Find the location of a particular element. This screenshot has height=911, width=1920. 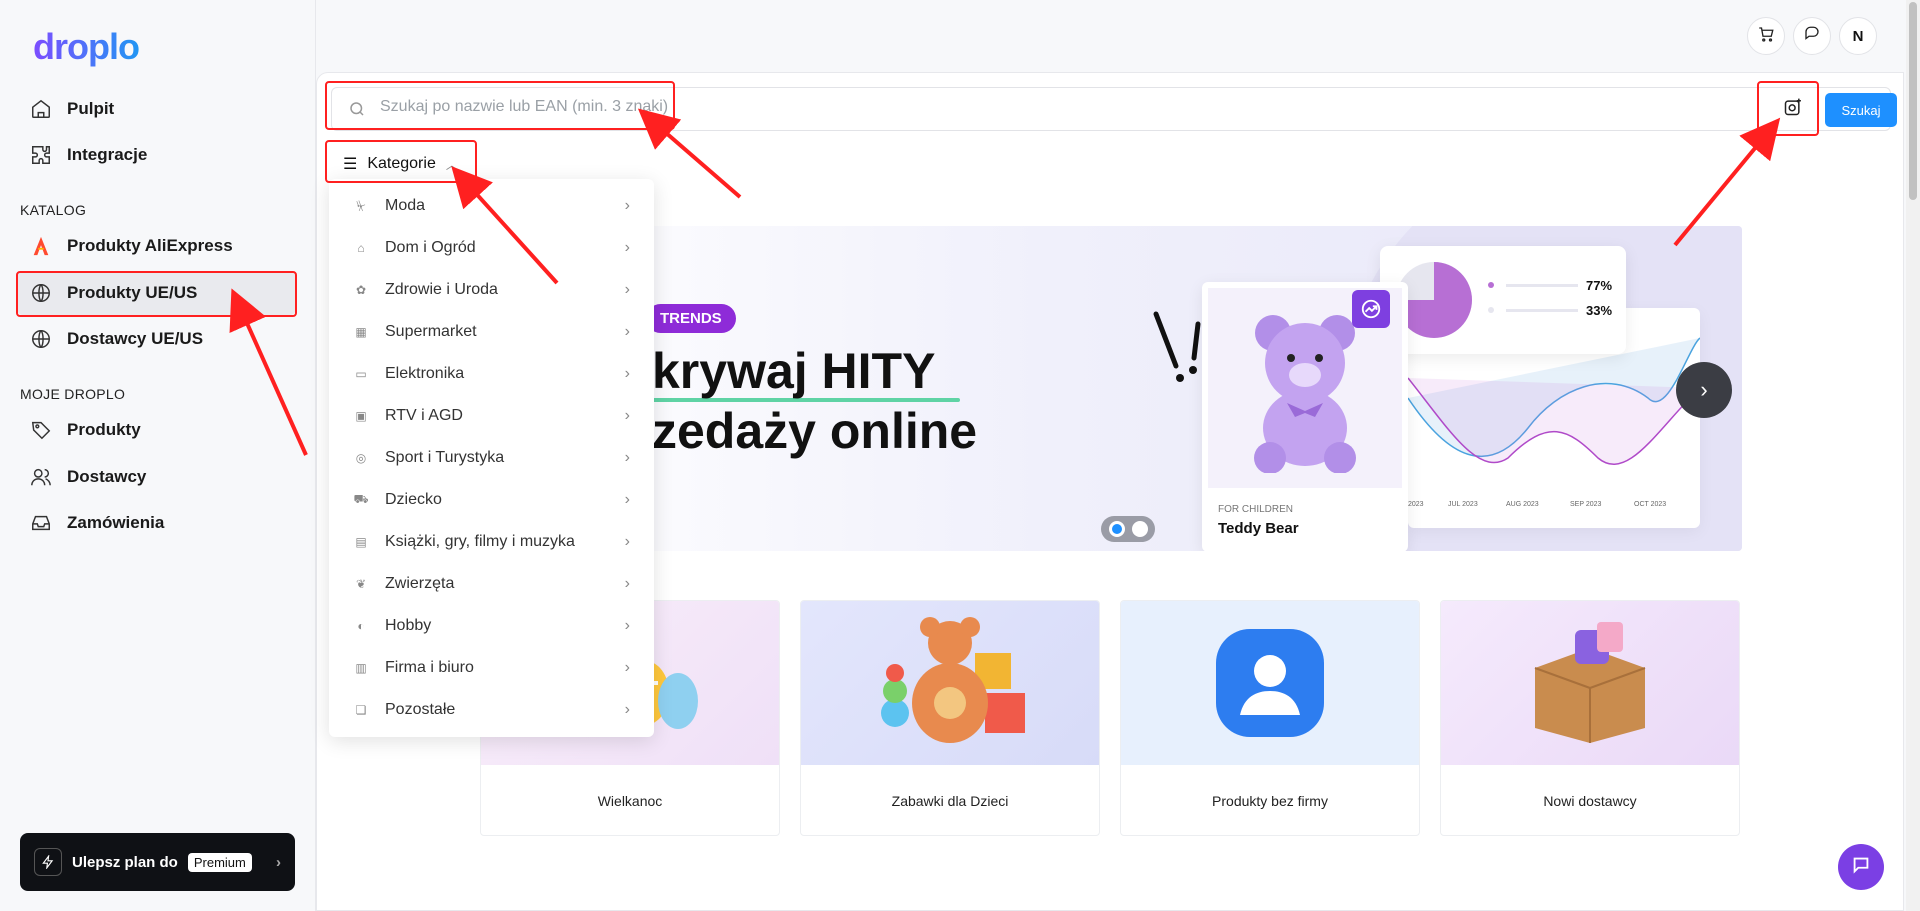

category-tile: Produkty bez firmy is located at coordinates (1270, 718).